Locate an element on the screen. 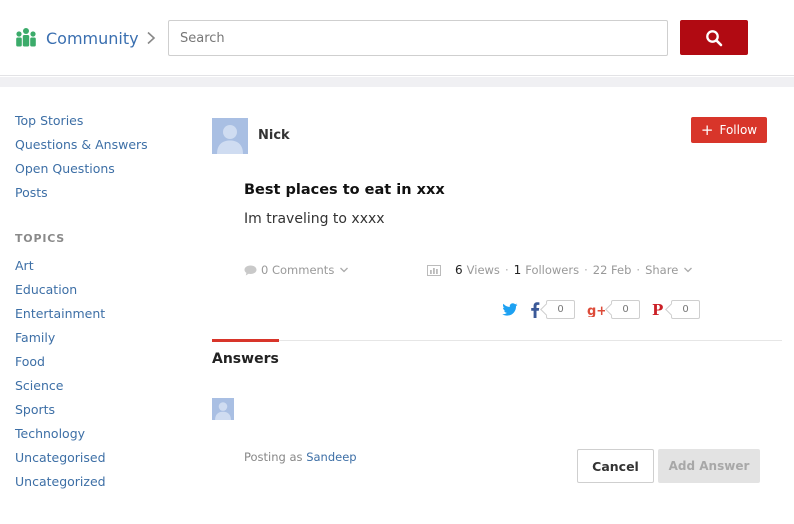 This screenshot has height=524, width=794. topic-item-uncategorised: Uncategorised is located at coordinates (100, 461).